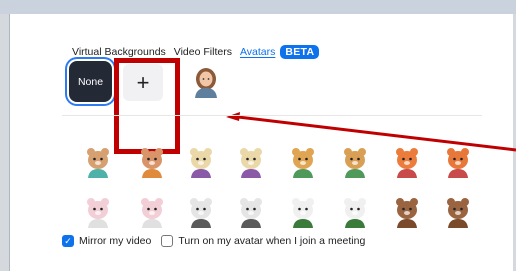 Image resolution: width=516 pixels, height=271 pixels. What do you see at coordinates (258, 7) in the screenshot?
I see `window-title-bar` at bounding box center [258, 7].